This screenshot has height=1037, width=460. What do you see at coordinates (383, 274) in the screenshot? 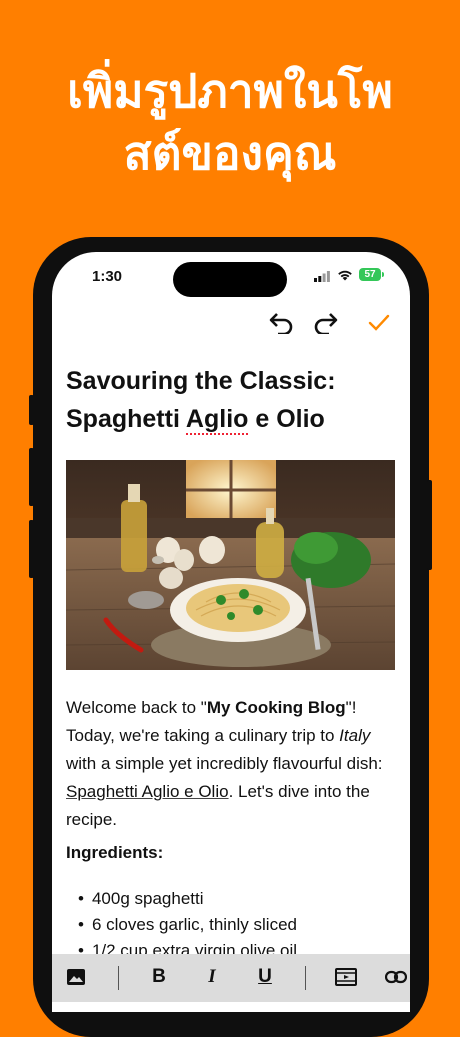
I see `battery-tip` at bounding box center [383, 274].